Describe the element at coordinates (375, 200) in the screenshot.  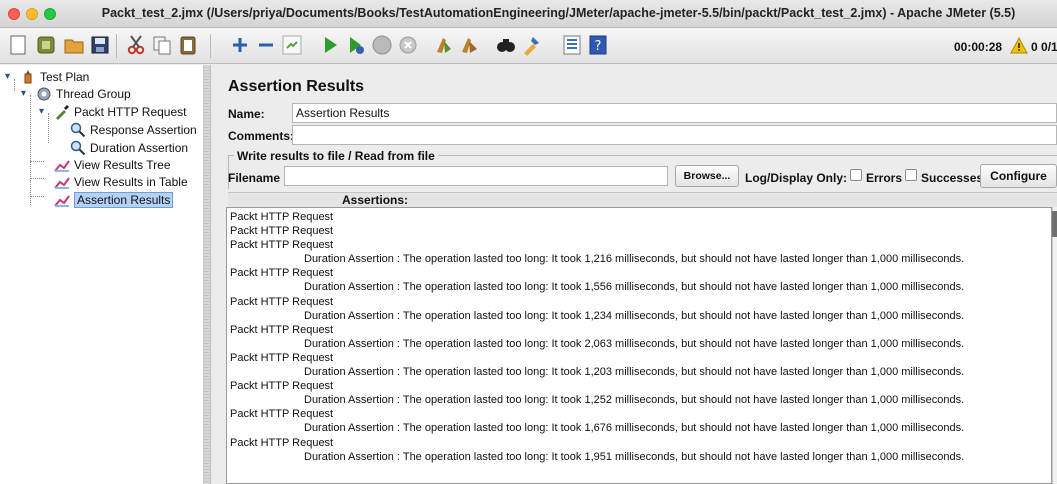
I see `assertions-title: Assertions:` at that location.